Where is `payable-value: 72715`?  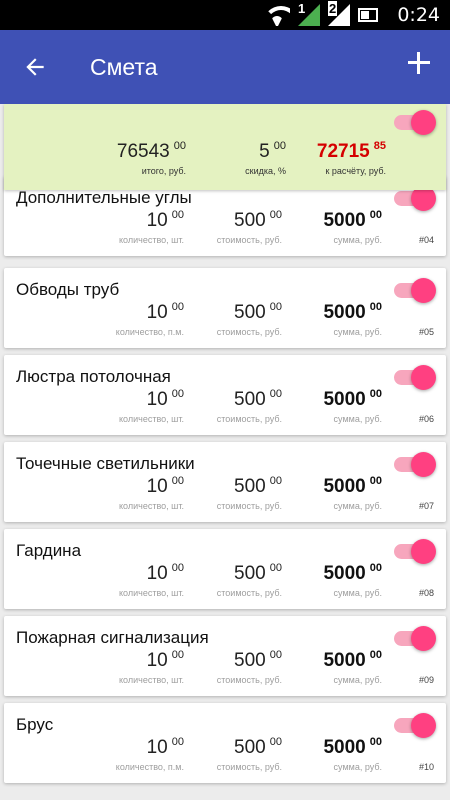 payable-value: 72715 is located at coordinates (343, 151).